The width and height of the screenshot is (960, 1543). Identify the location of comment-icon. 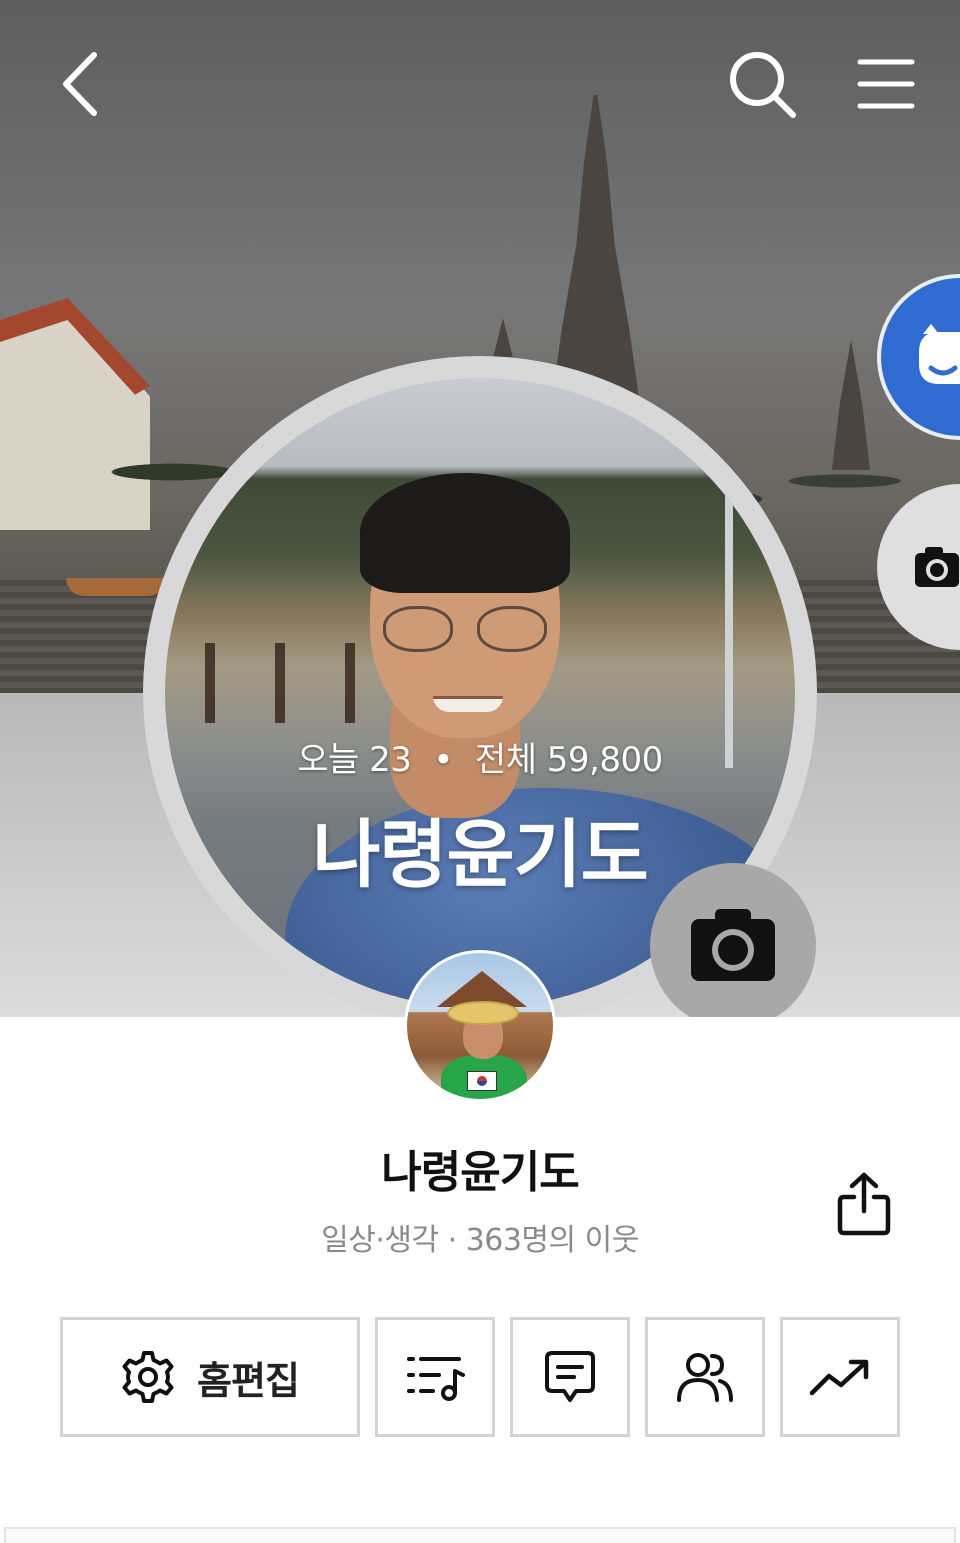
(570, 1376).